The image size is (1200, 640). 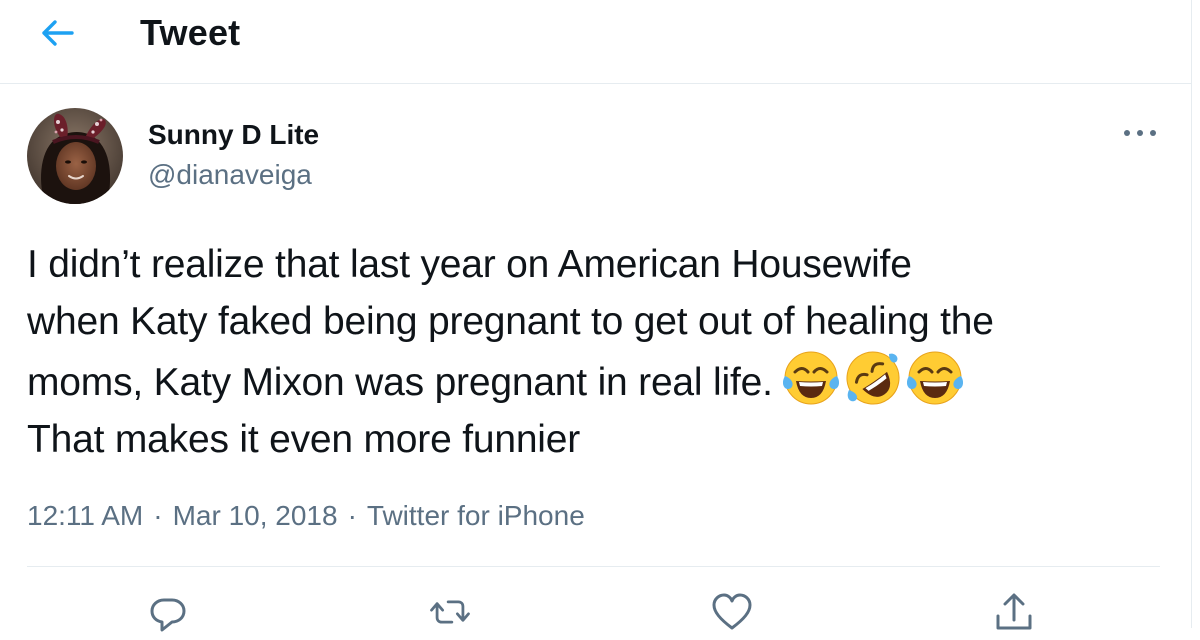 What do you see at coordinates (596, 613) in the screenshot?
I see `tweet-action-bar` at bounding box center [596, 613].